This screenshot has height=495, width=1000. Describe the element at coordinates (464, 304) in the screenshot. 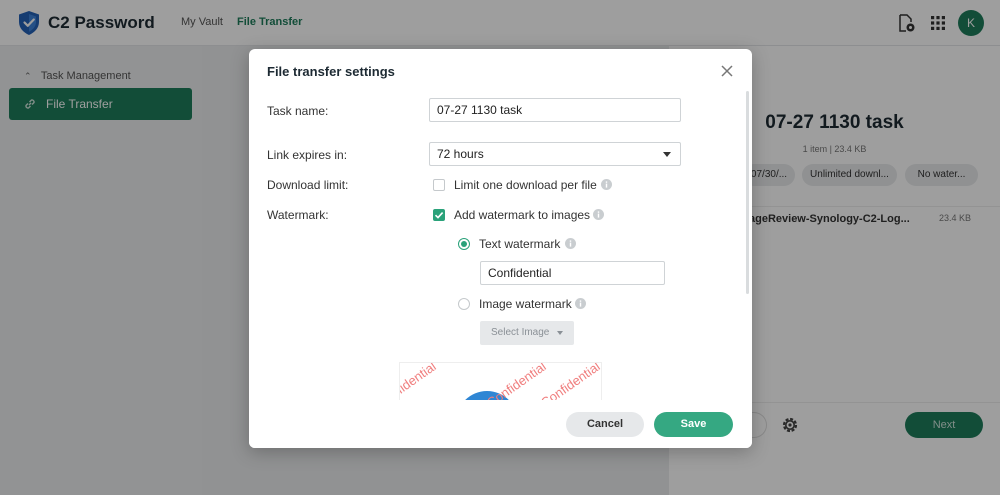

I see `image-watermark-radio` at that location.